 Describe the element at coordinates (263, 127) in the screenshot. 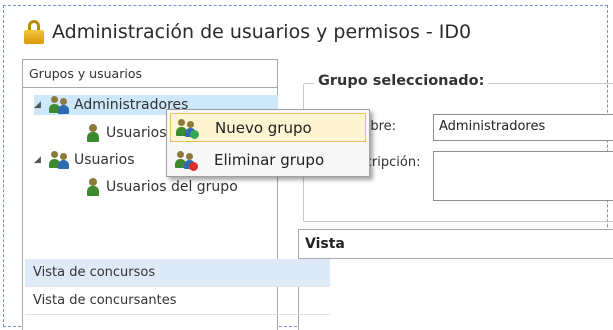

I see `menu-item-label: Nuevo grupo` at that location.